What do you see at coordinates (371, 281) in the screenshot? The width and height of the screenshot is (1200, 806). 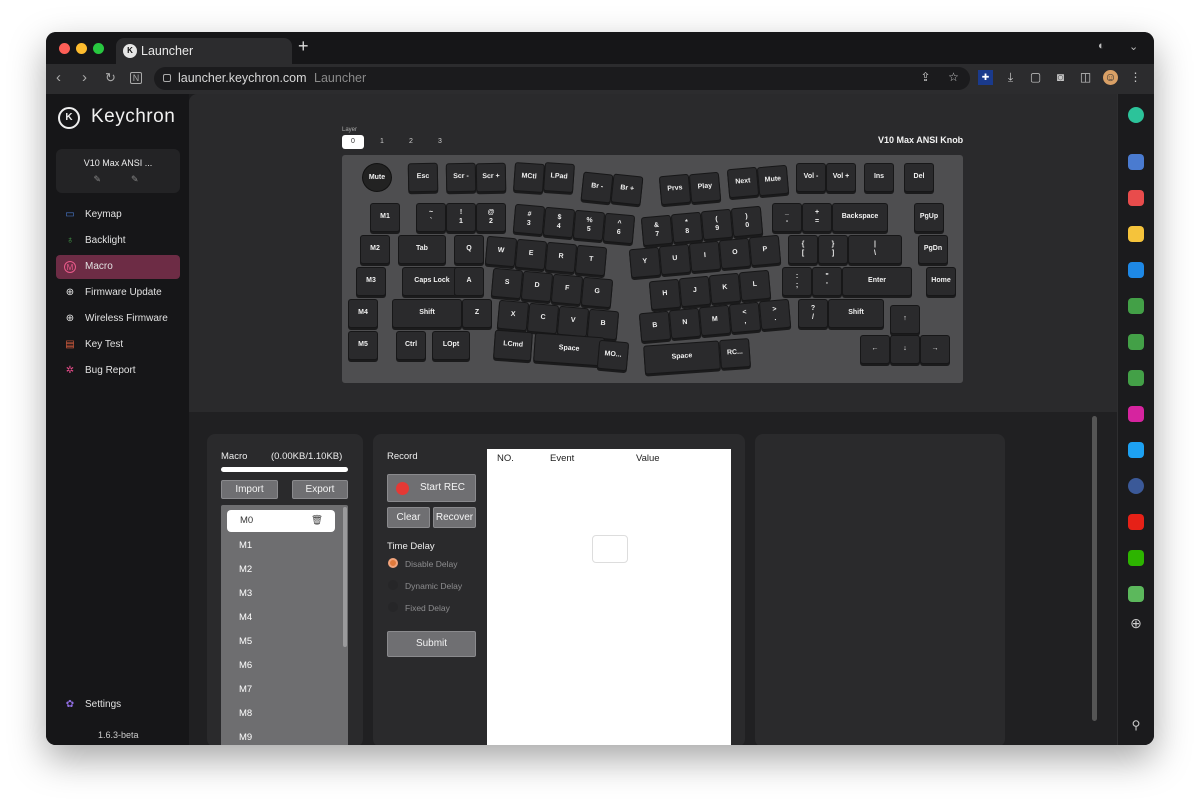 I see `key-48: M3` at bounding box center [371, 281].